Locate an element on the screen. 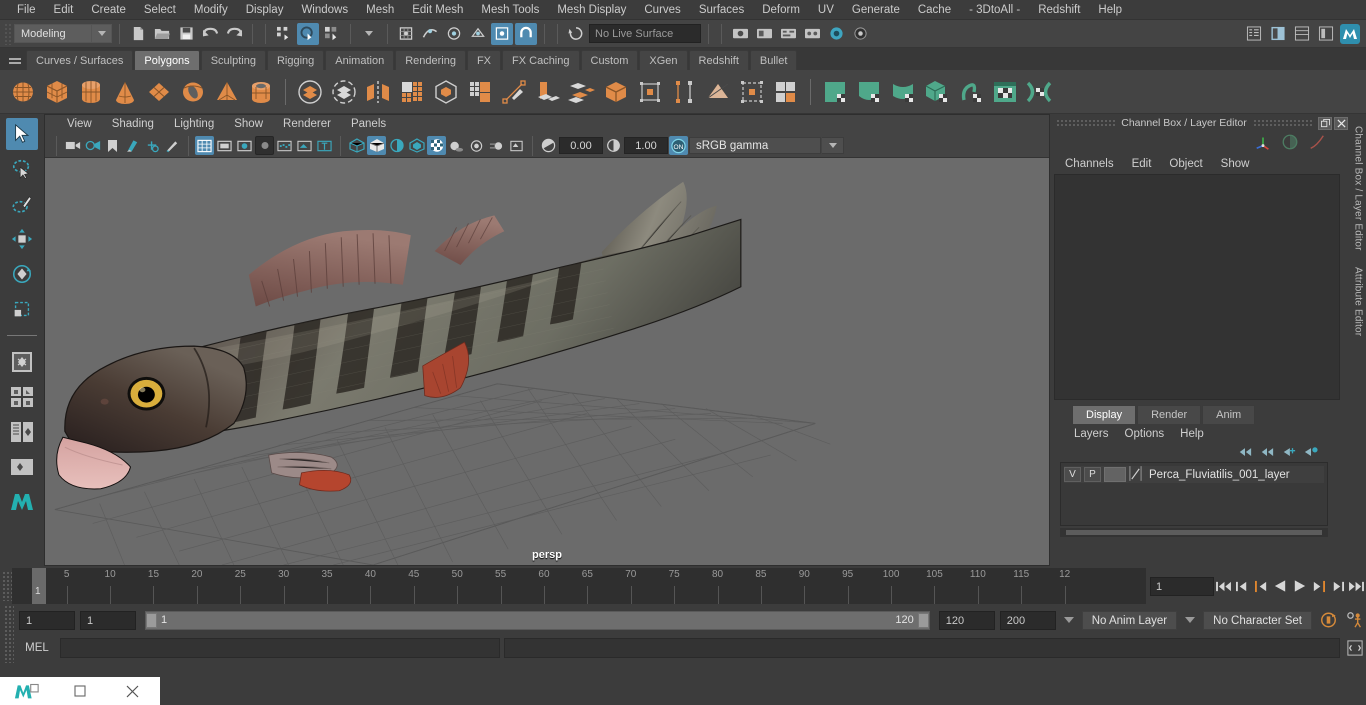 Image resolution: width=1366 pixels, height=705 pixels. current-frame-field: 1 is located at coordinates (1182, 586).